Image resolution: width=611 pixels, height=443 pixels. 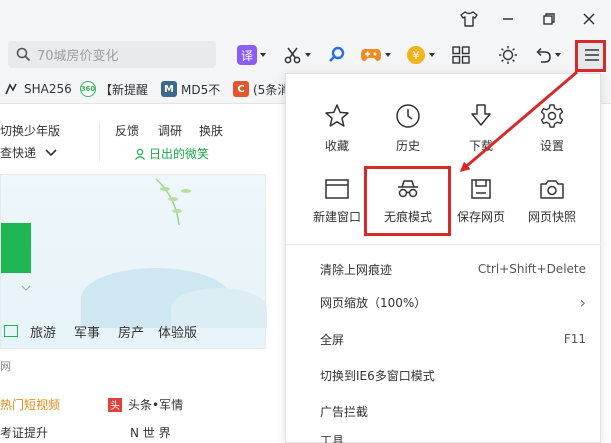 I want to click on annotation-arrow, so click(x=518, y=121).